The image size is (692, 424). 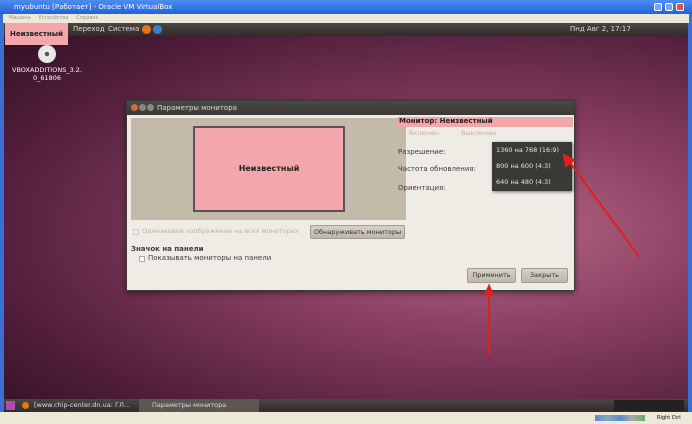 What do you see at coordinates (620, 418) in the screenshot?
I see `device-status-icons` at bounding box center [620, 418].